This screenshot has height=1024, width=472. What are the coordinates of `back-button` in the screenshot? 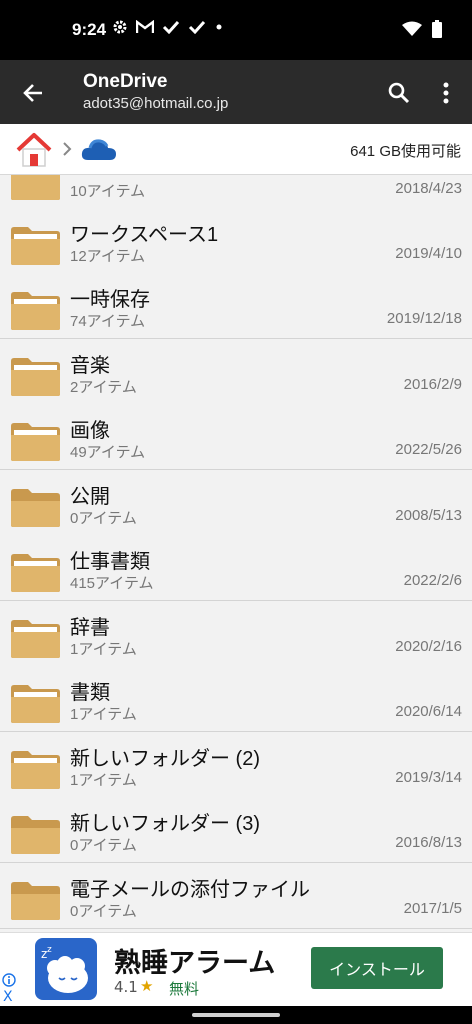 It's located at (33, 93).